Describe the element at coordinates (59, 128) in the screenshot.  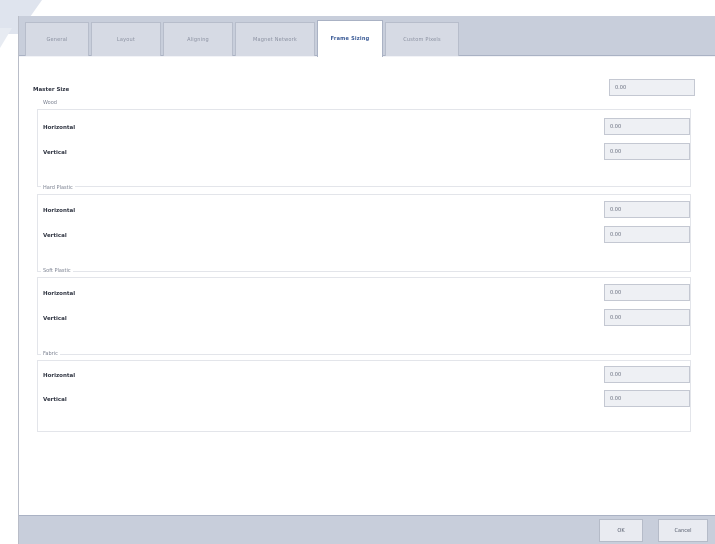
I see `wood-horizontal-label: Horizontal` at that location.